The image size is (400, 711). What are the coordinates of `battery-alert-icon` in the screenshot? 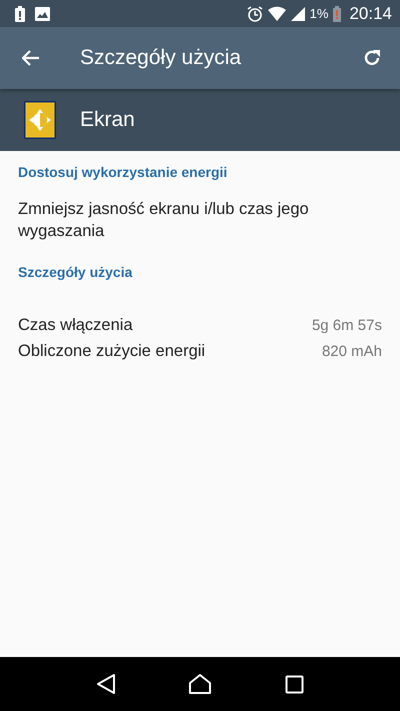 It's located at (20, 14).